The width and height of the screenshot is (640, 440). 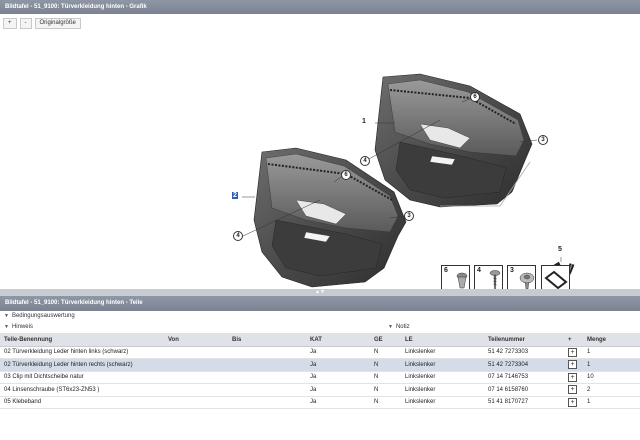 What do you see at coordinates (524, 365) in the screenshot?
I see `part-number-cell: 51 42 7273304` at bounding box center [524, 365].